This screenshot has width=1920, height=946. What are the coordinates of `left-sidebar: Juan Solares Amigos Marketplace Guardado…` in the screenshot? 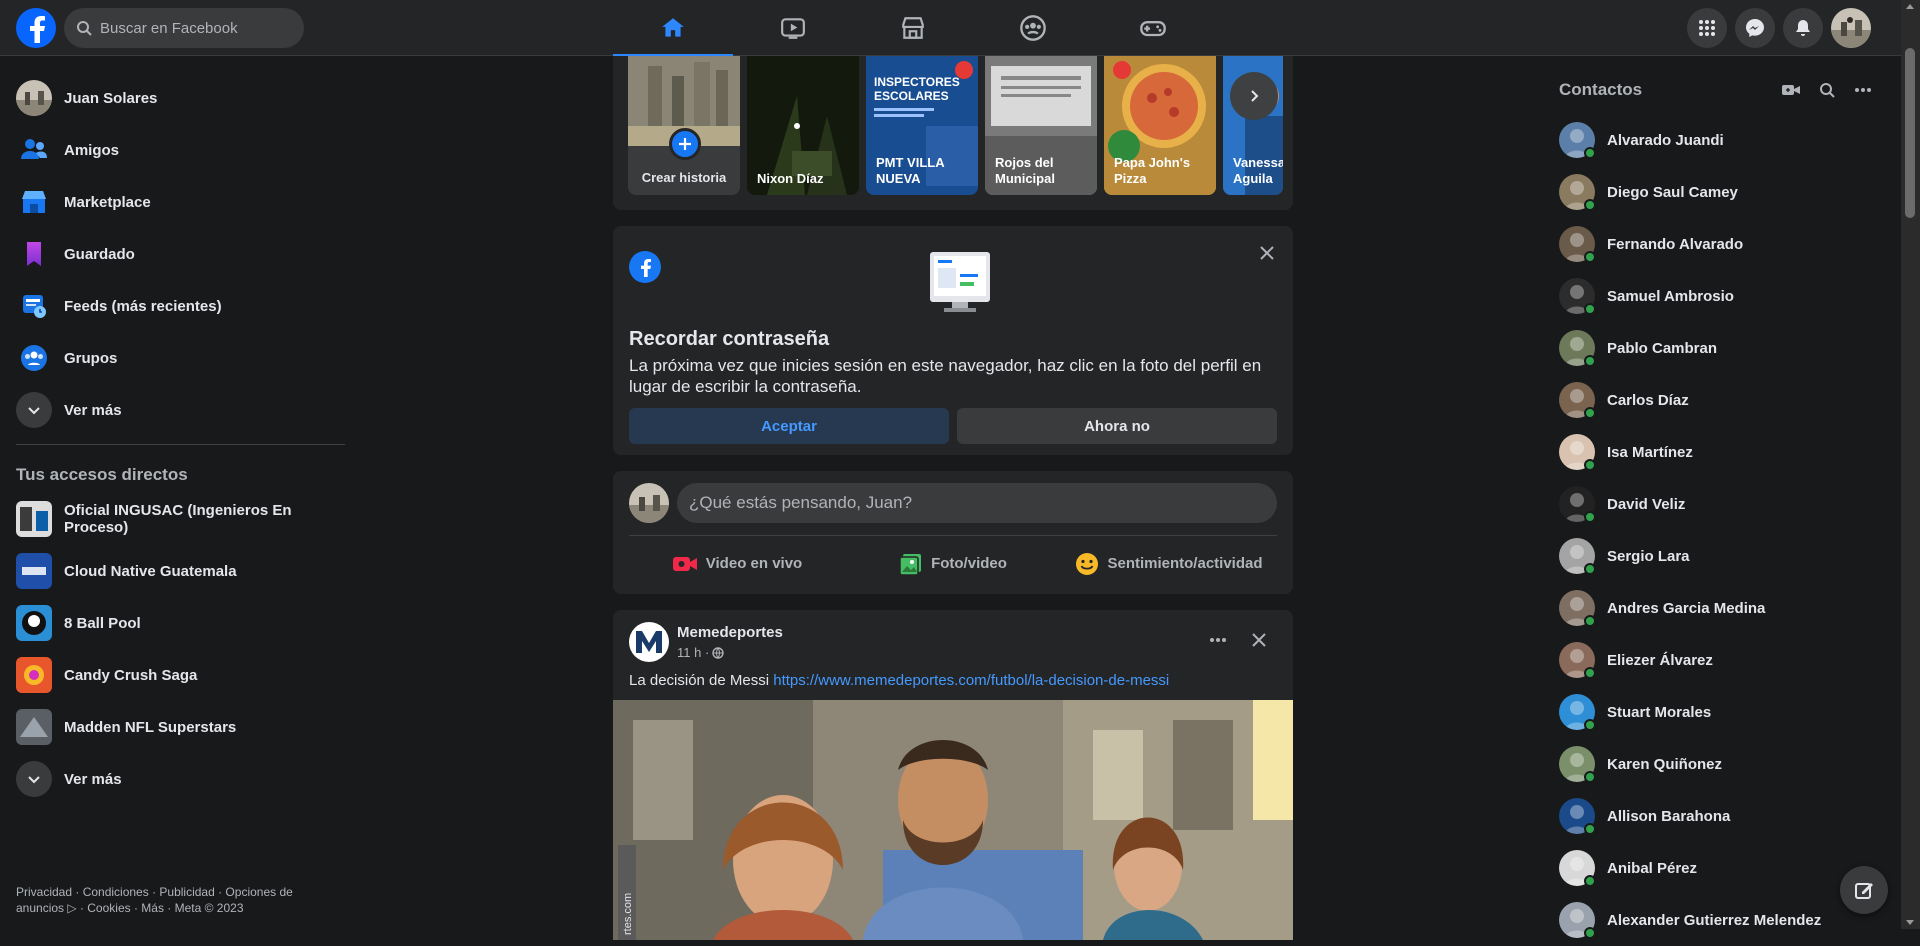 It's located at (180, 438).